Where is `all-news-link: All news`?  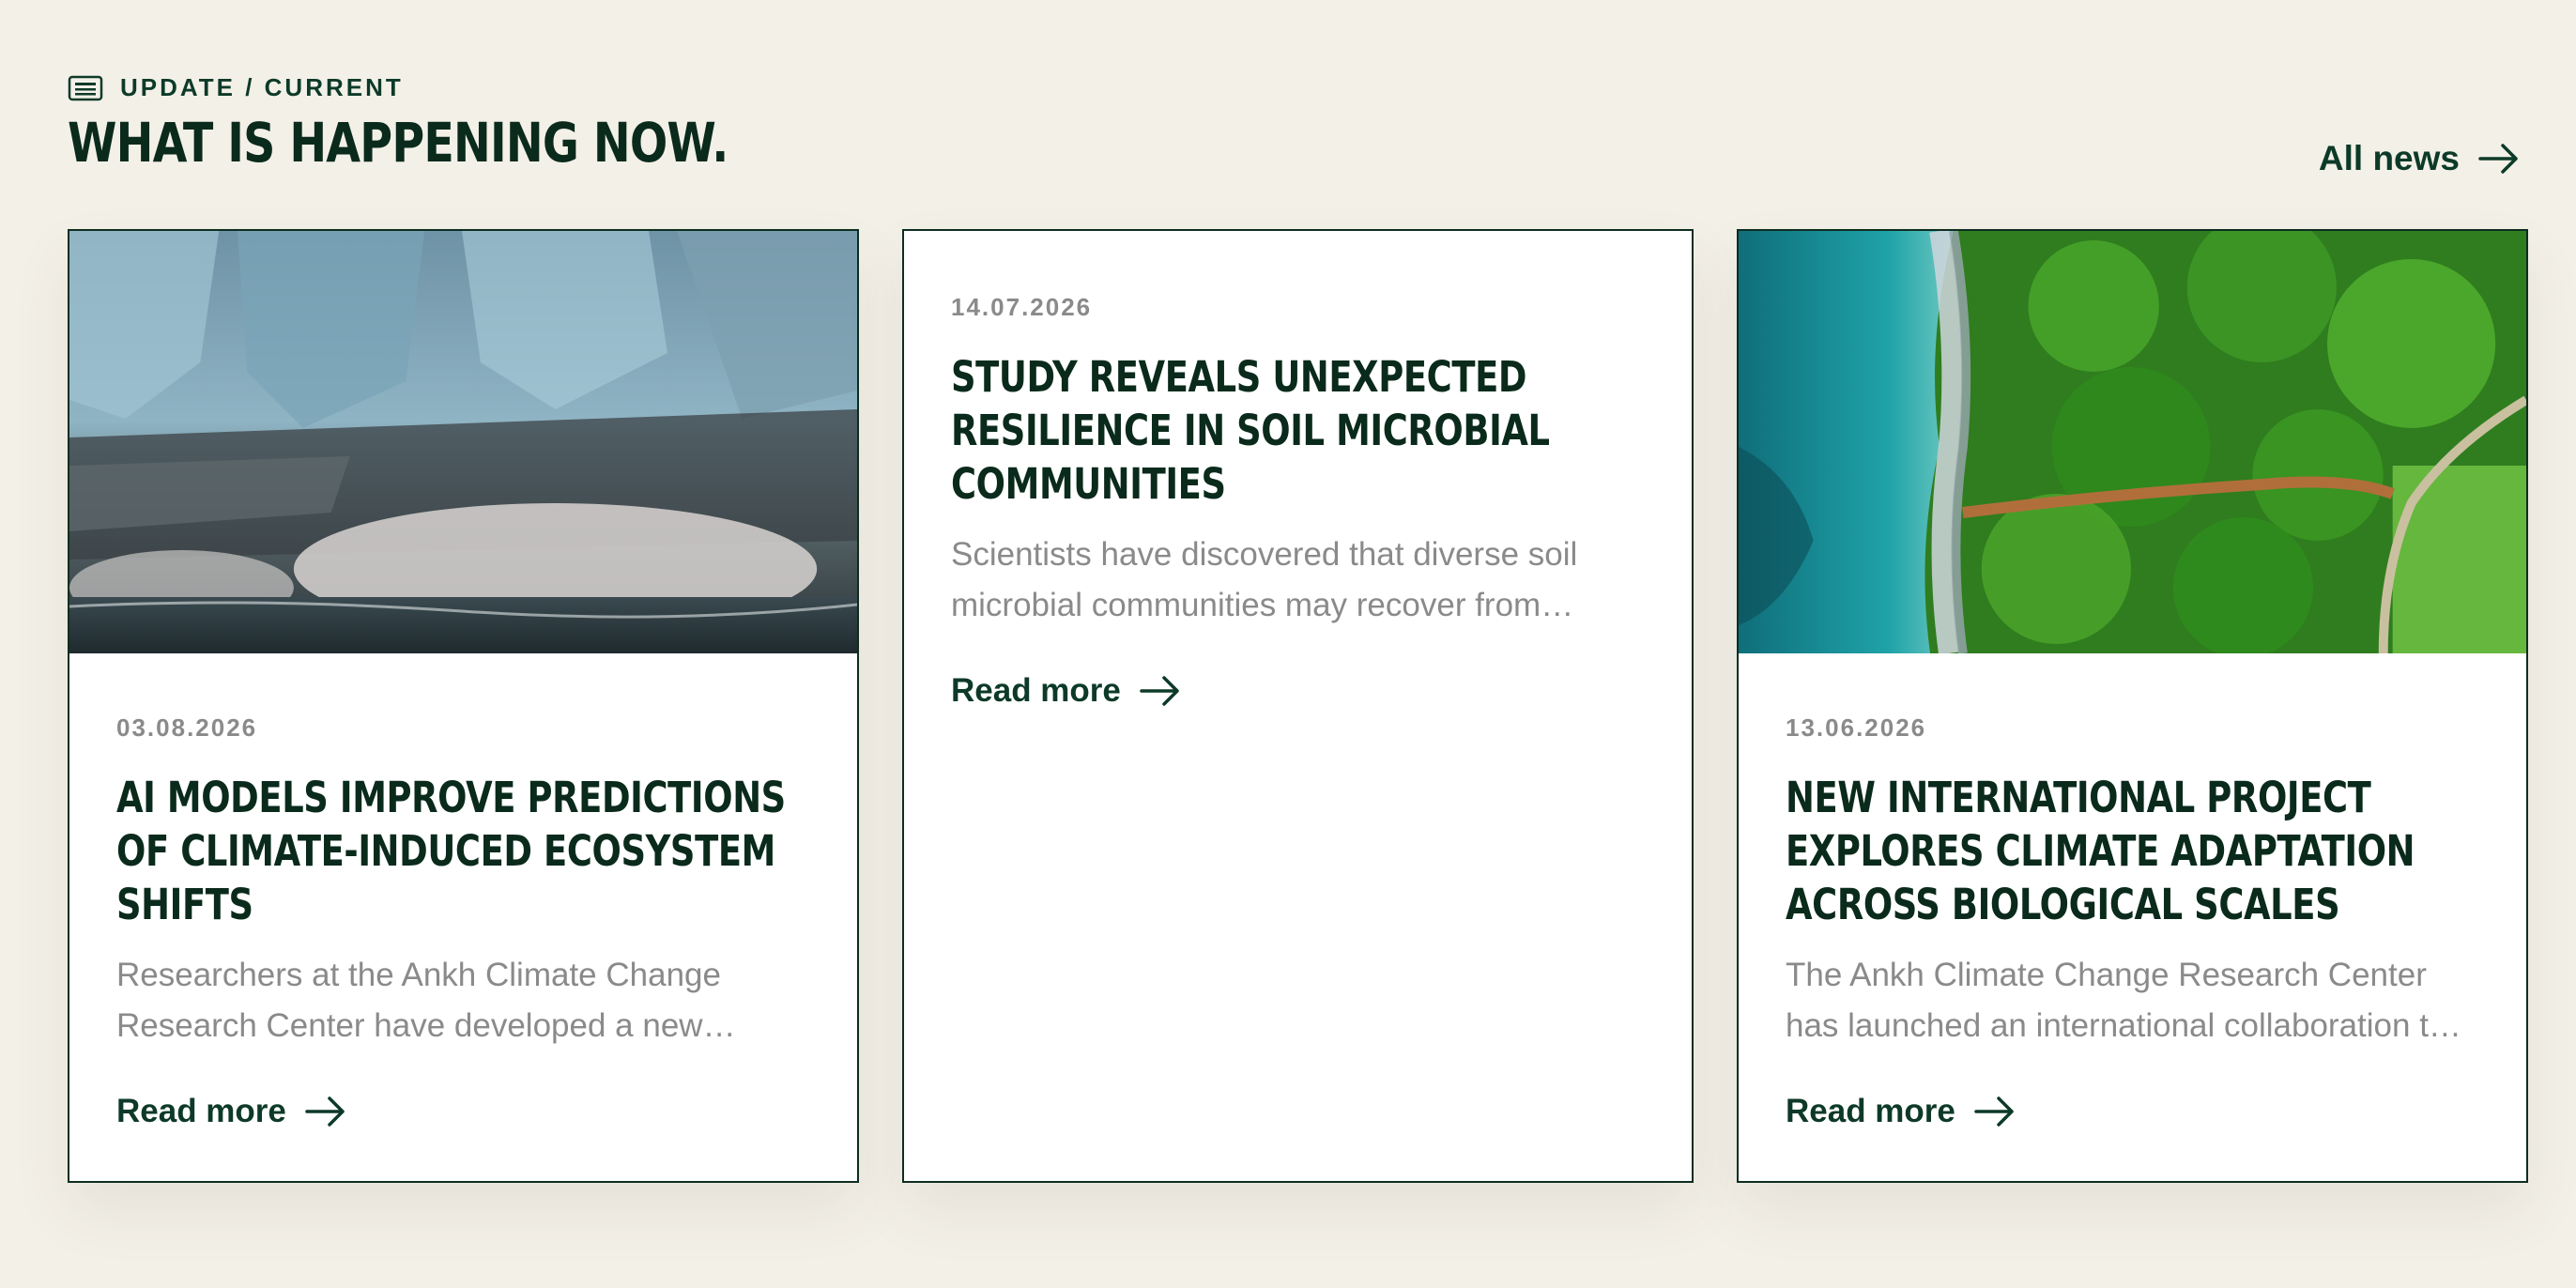
all-news-link: All news is located at coordinates (2419, 159).